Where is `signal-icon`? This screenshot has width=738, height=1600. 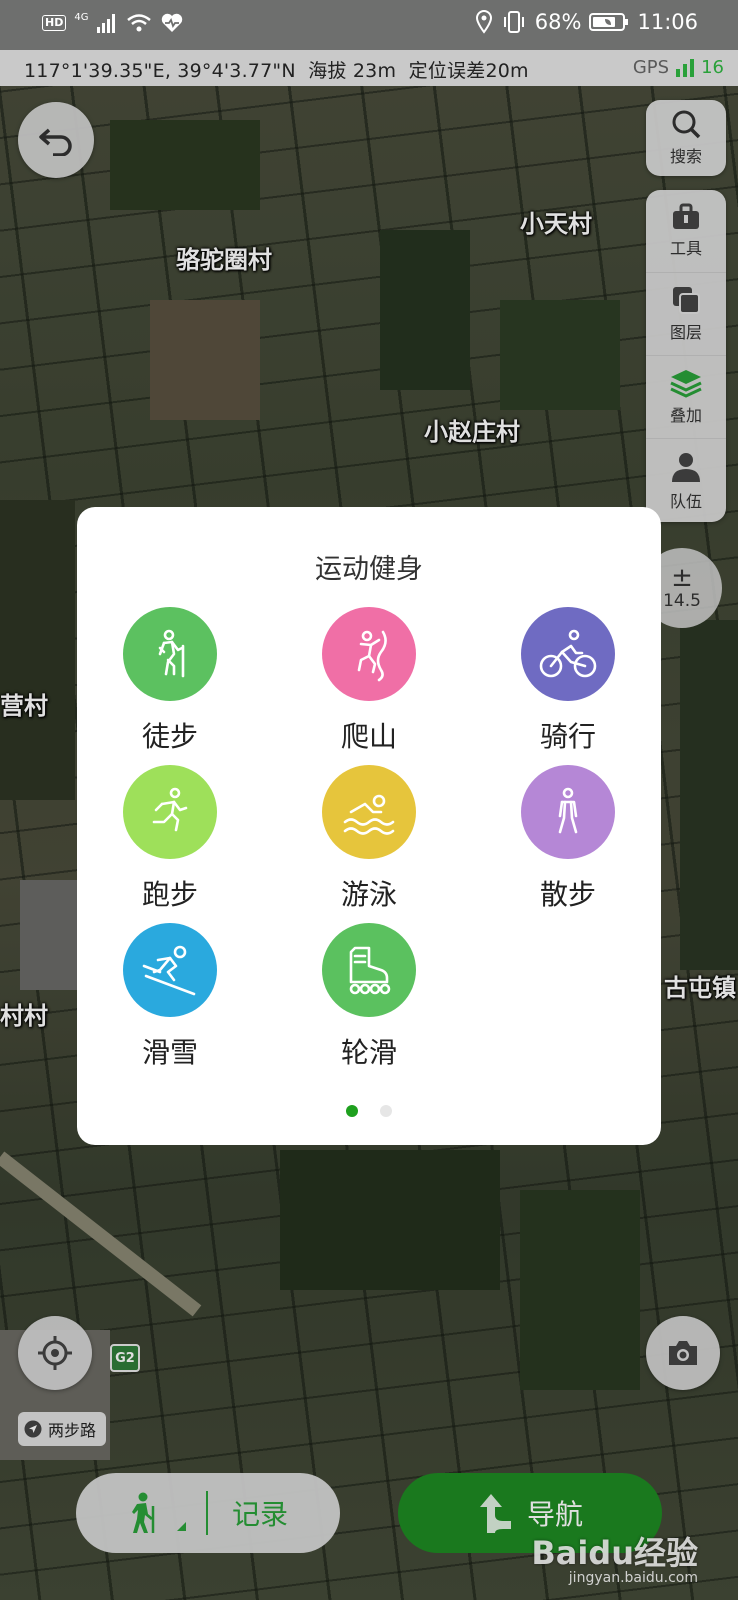
signal-icon is located at coordinates (106, 23).